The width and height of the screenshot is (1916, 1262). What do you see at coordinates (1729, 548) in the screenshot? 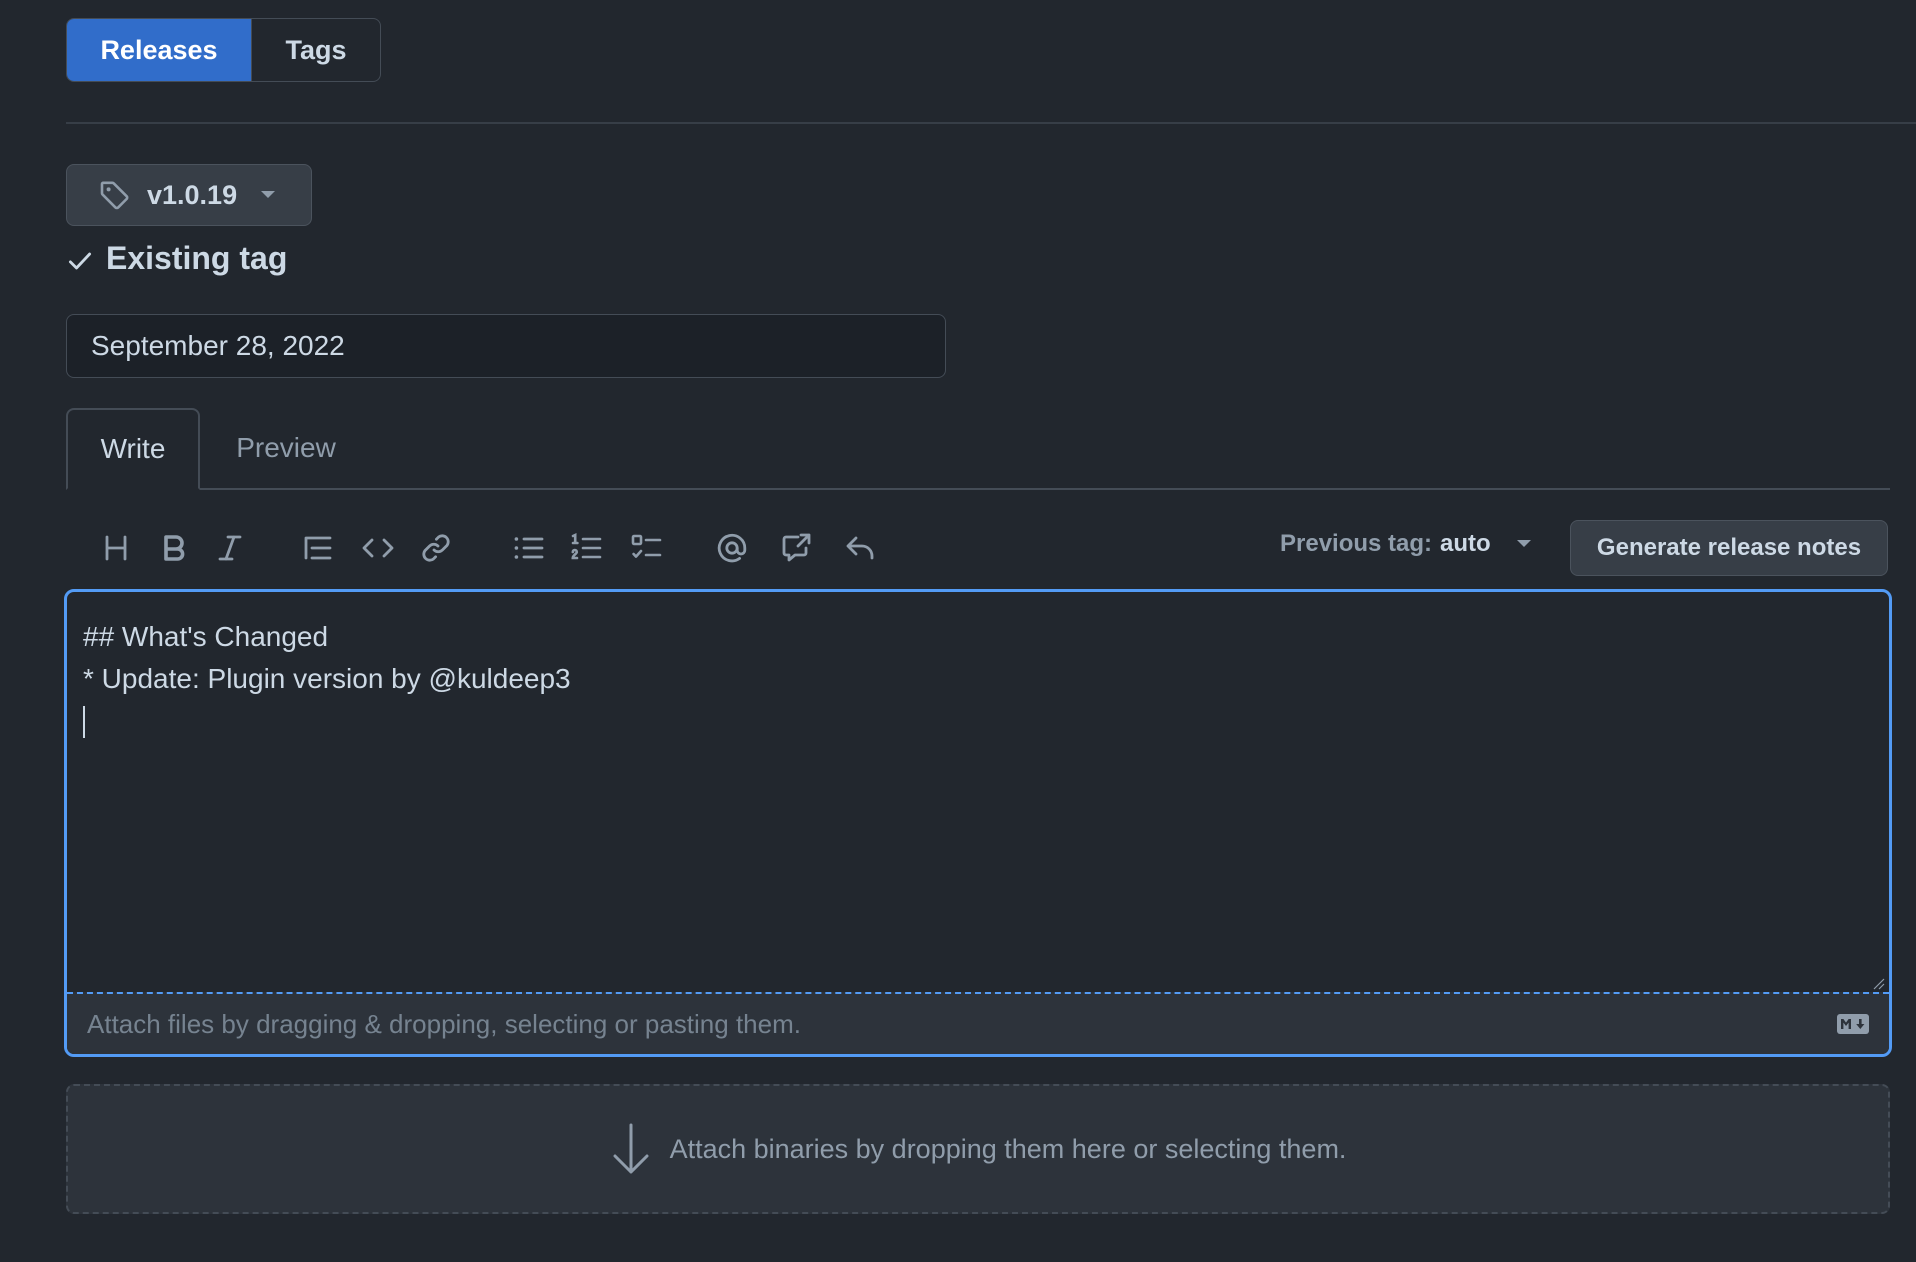
I see `generate-release-notes-button: Generate release notes` at bounding box center [1729, 548].